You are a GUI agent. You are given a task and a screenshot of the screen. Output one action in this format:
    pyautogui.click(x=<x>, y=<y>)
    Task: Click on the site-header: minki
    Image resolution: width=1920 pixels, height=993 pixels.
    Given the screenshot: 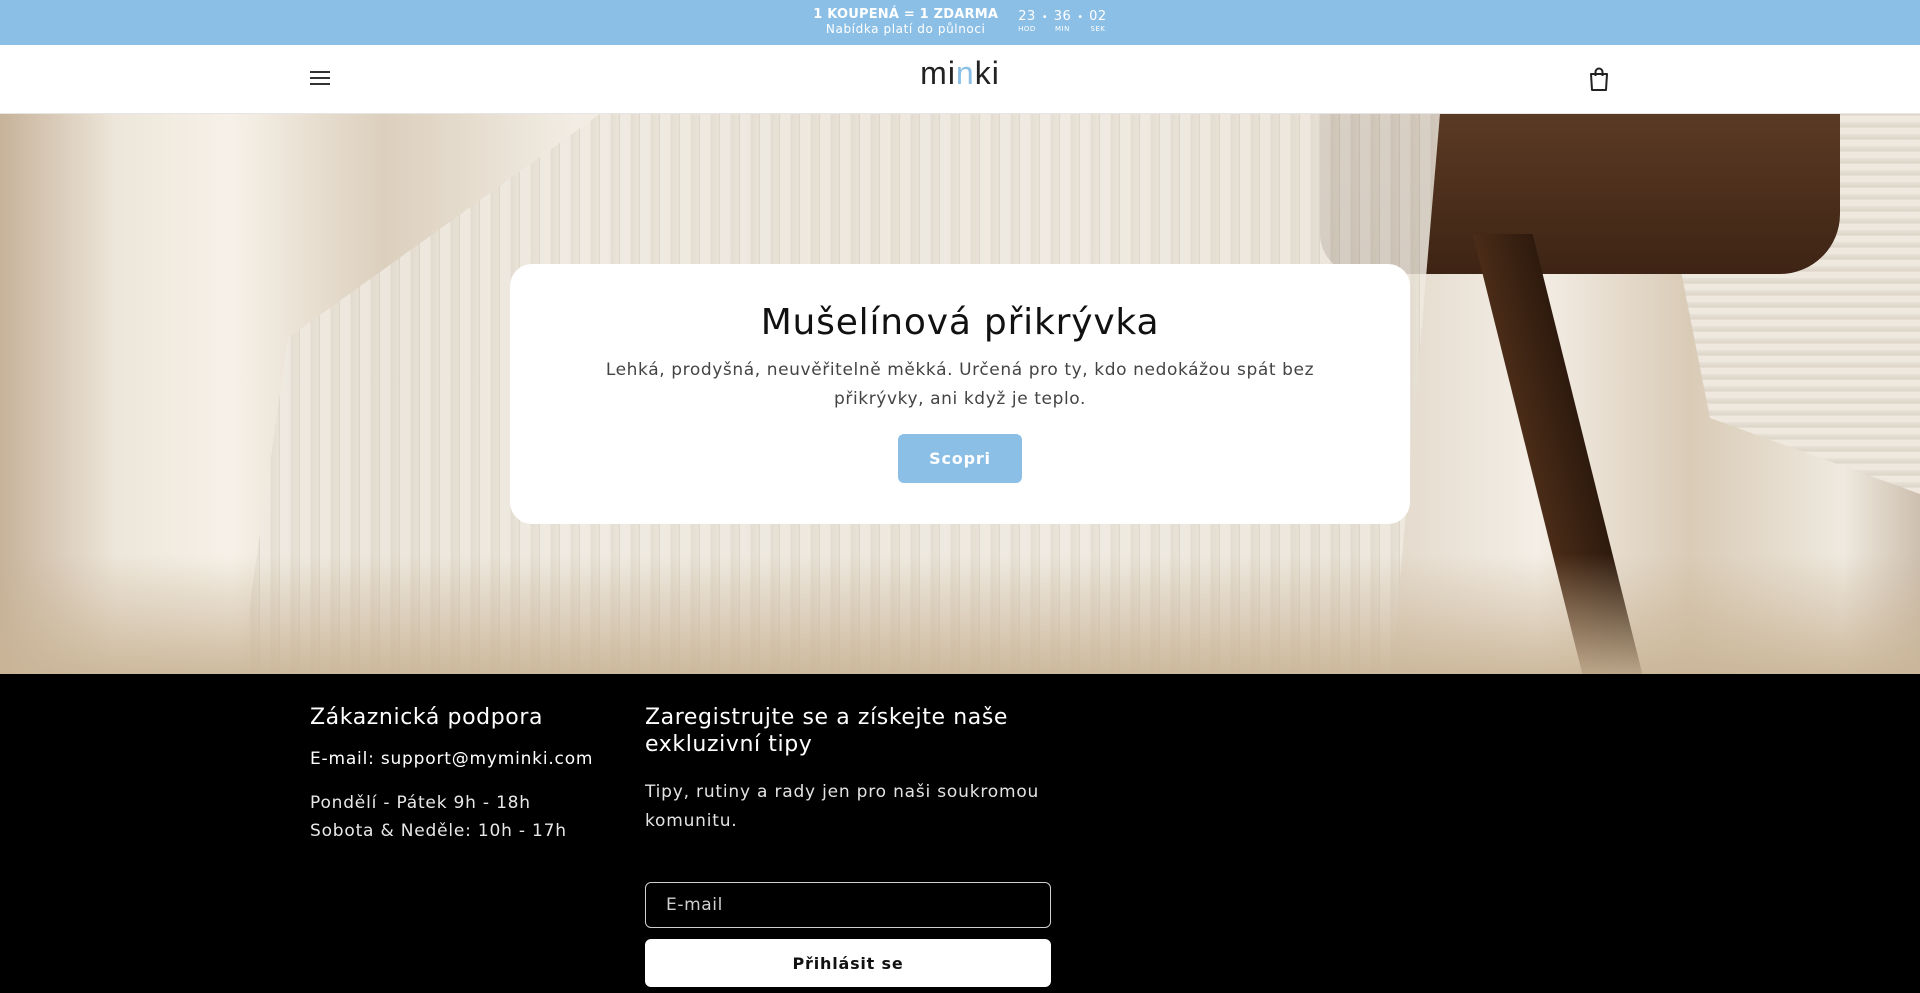 What is the action you would take?
    pyautogui.click(x=960, y=79)
    